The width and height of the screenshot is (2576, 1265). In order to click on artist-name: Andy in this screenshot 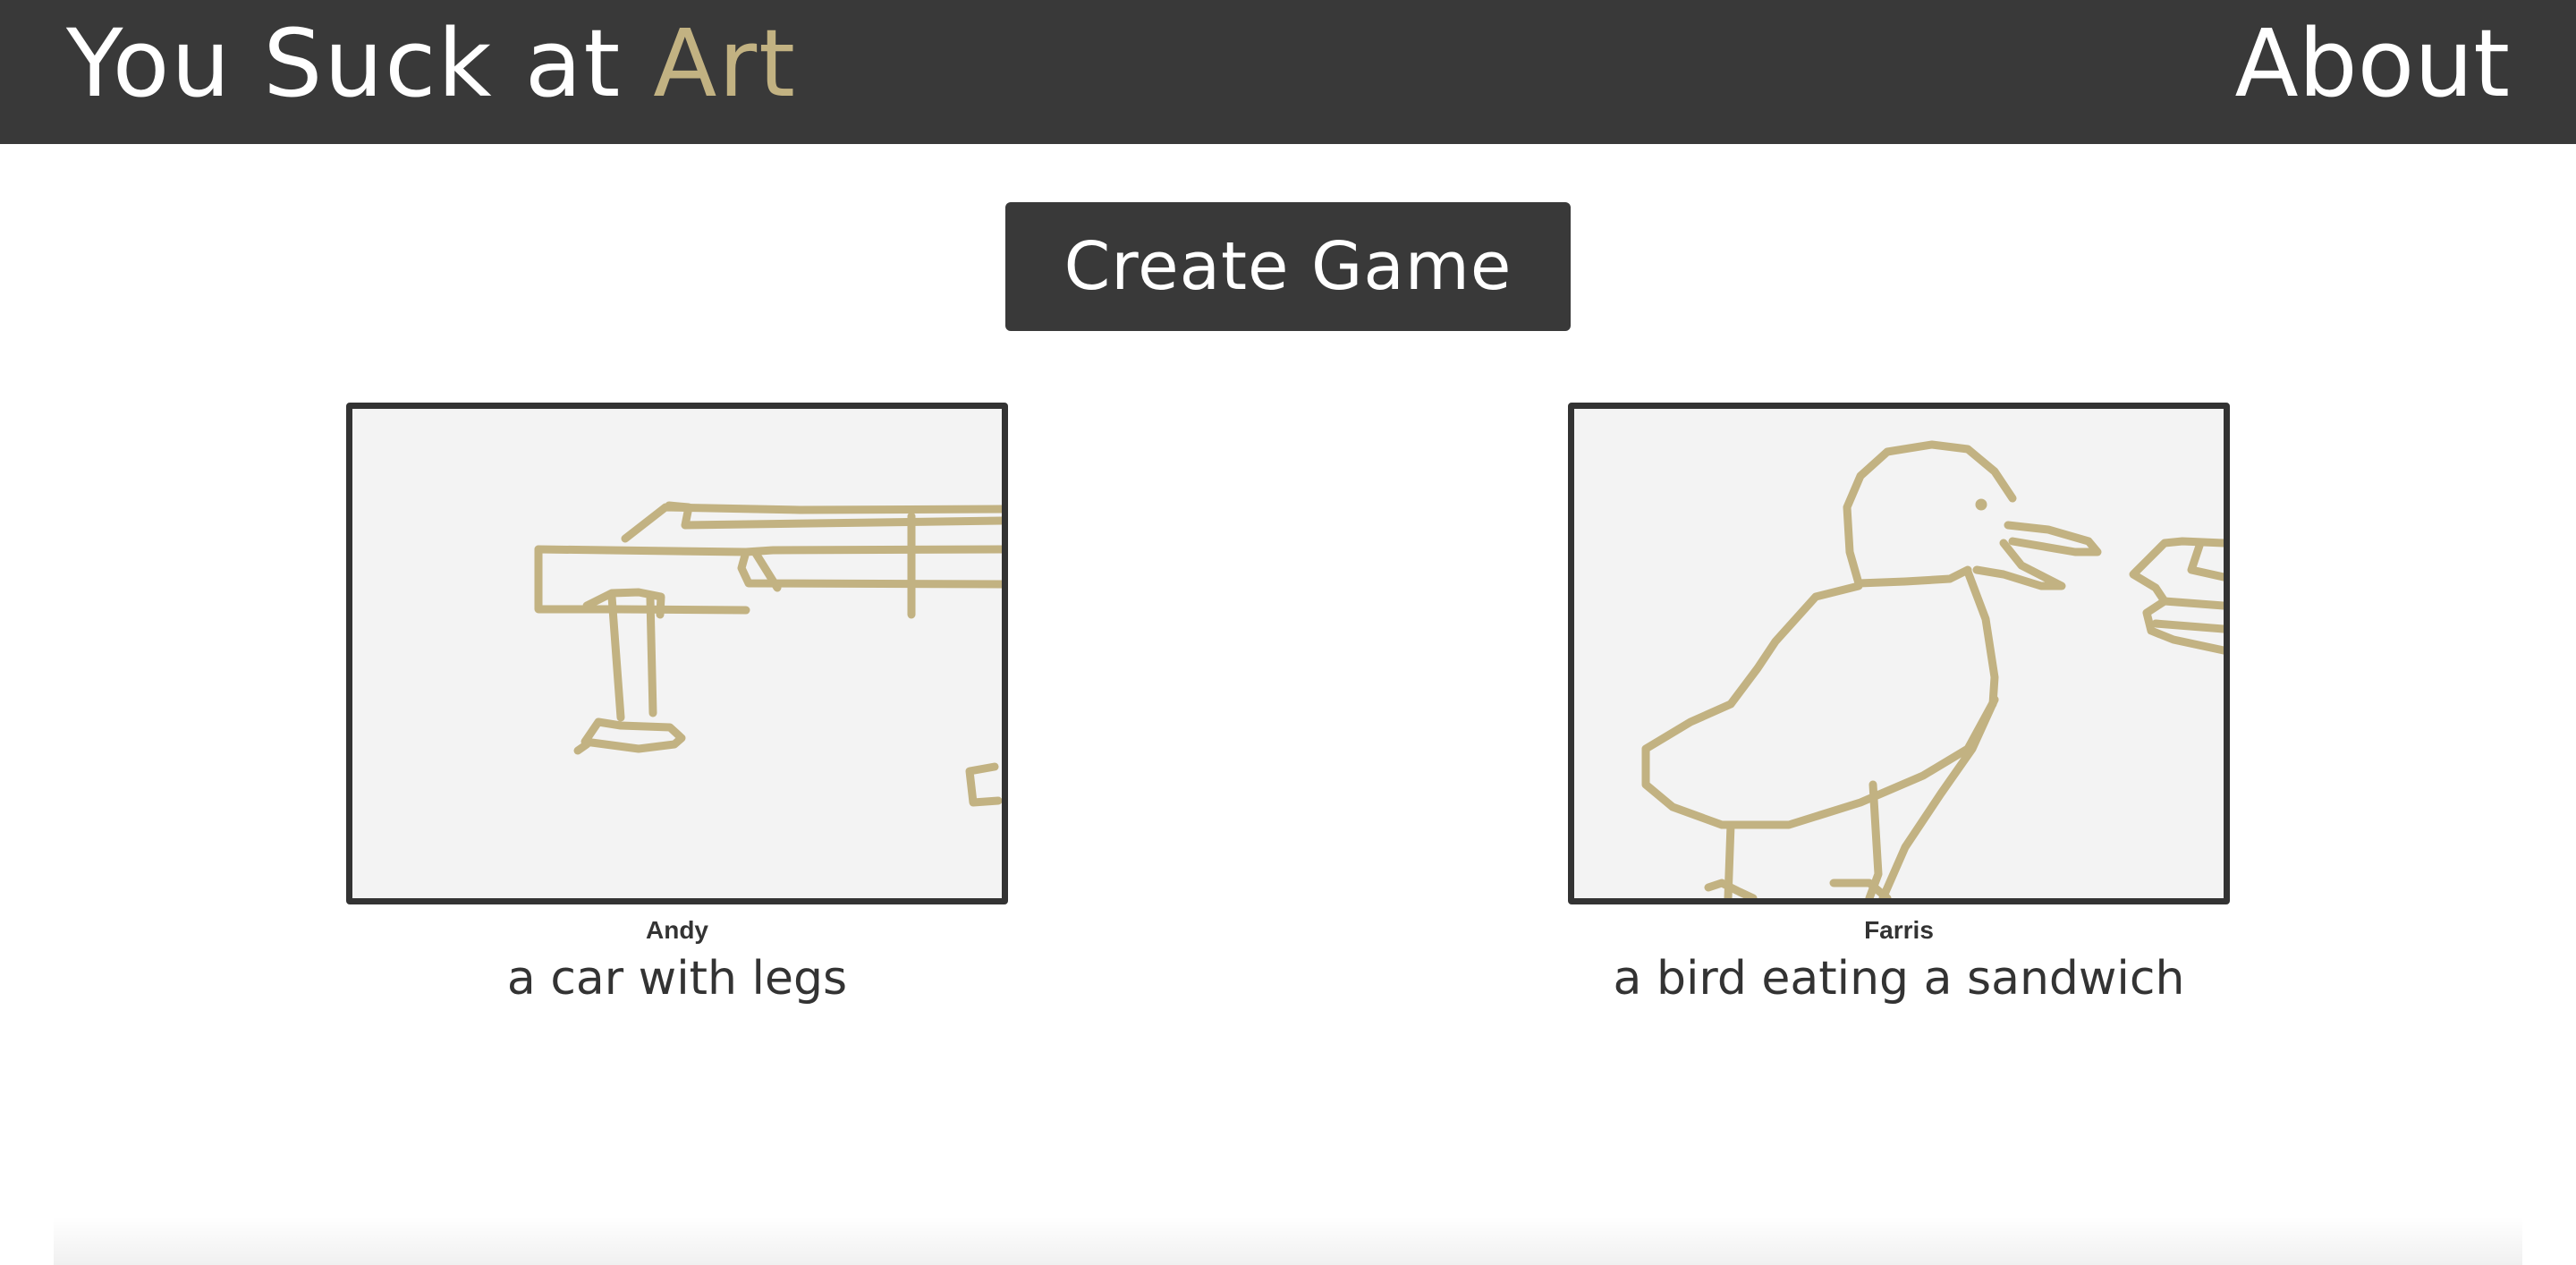, I will do `click(677, 930)`.